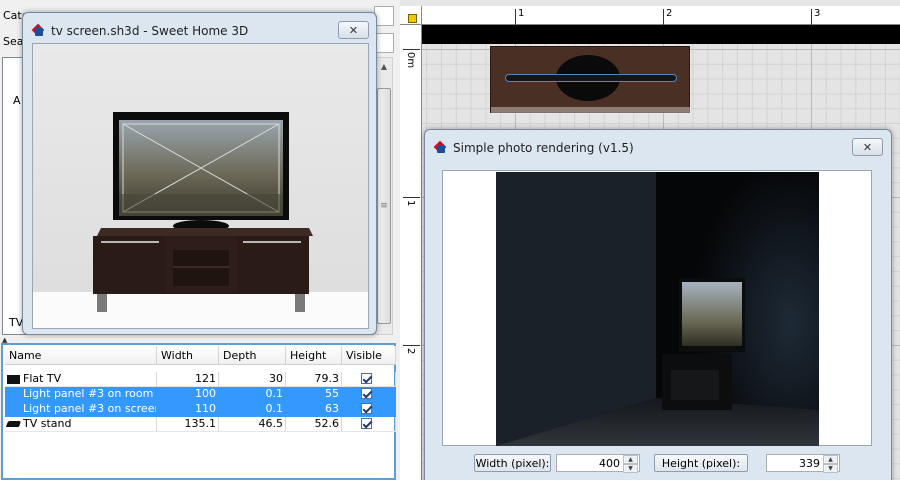  I want to click on plan-tv-screen, so click(591, 78).